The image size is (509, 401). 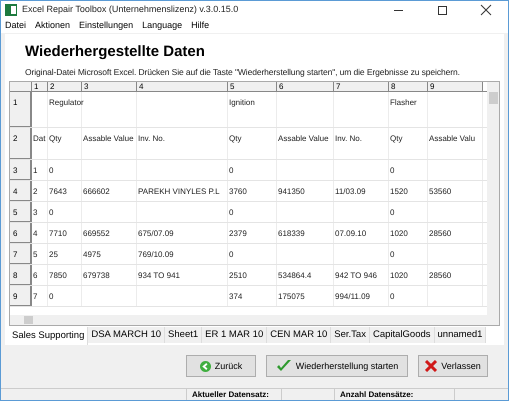 What do you see at coordinates (361, 87) in the screenshot?
I see `column-header: 7` at bounding box center [361, 87].